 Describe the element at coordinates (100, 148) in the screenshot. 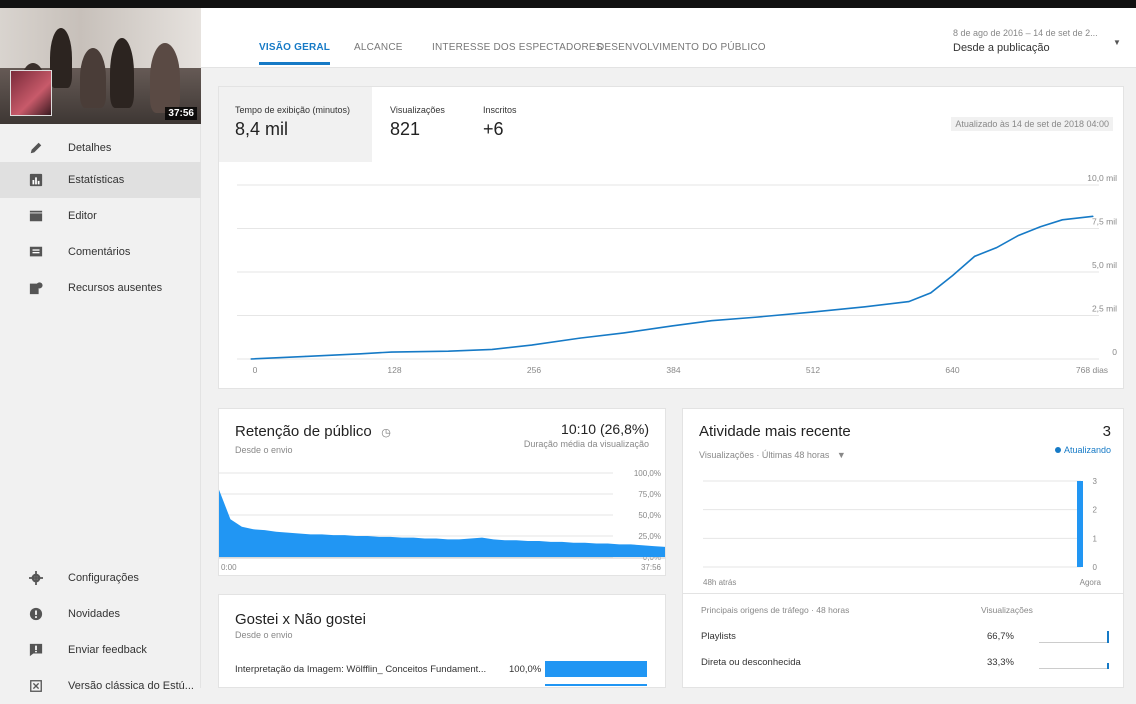

I see `sidebar-item-details: Detalhes` at that location.